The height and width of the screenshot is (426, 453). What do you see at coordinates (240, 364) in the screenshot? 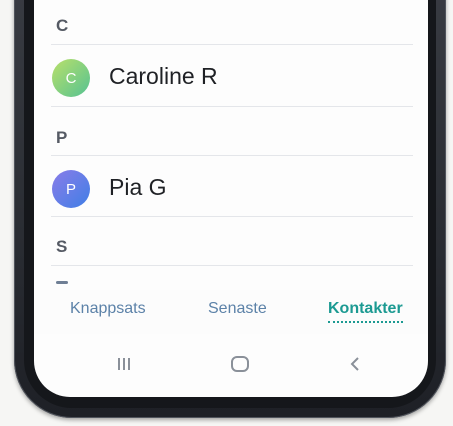
I see `home-icon` at bounding box center [240, 364].